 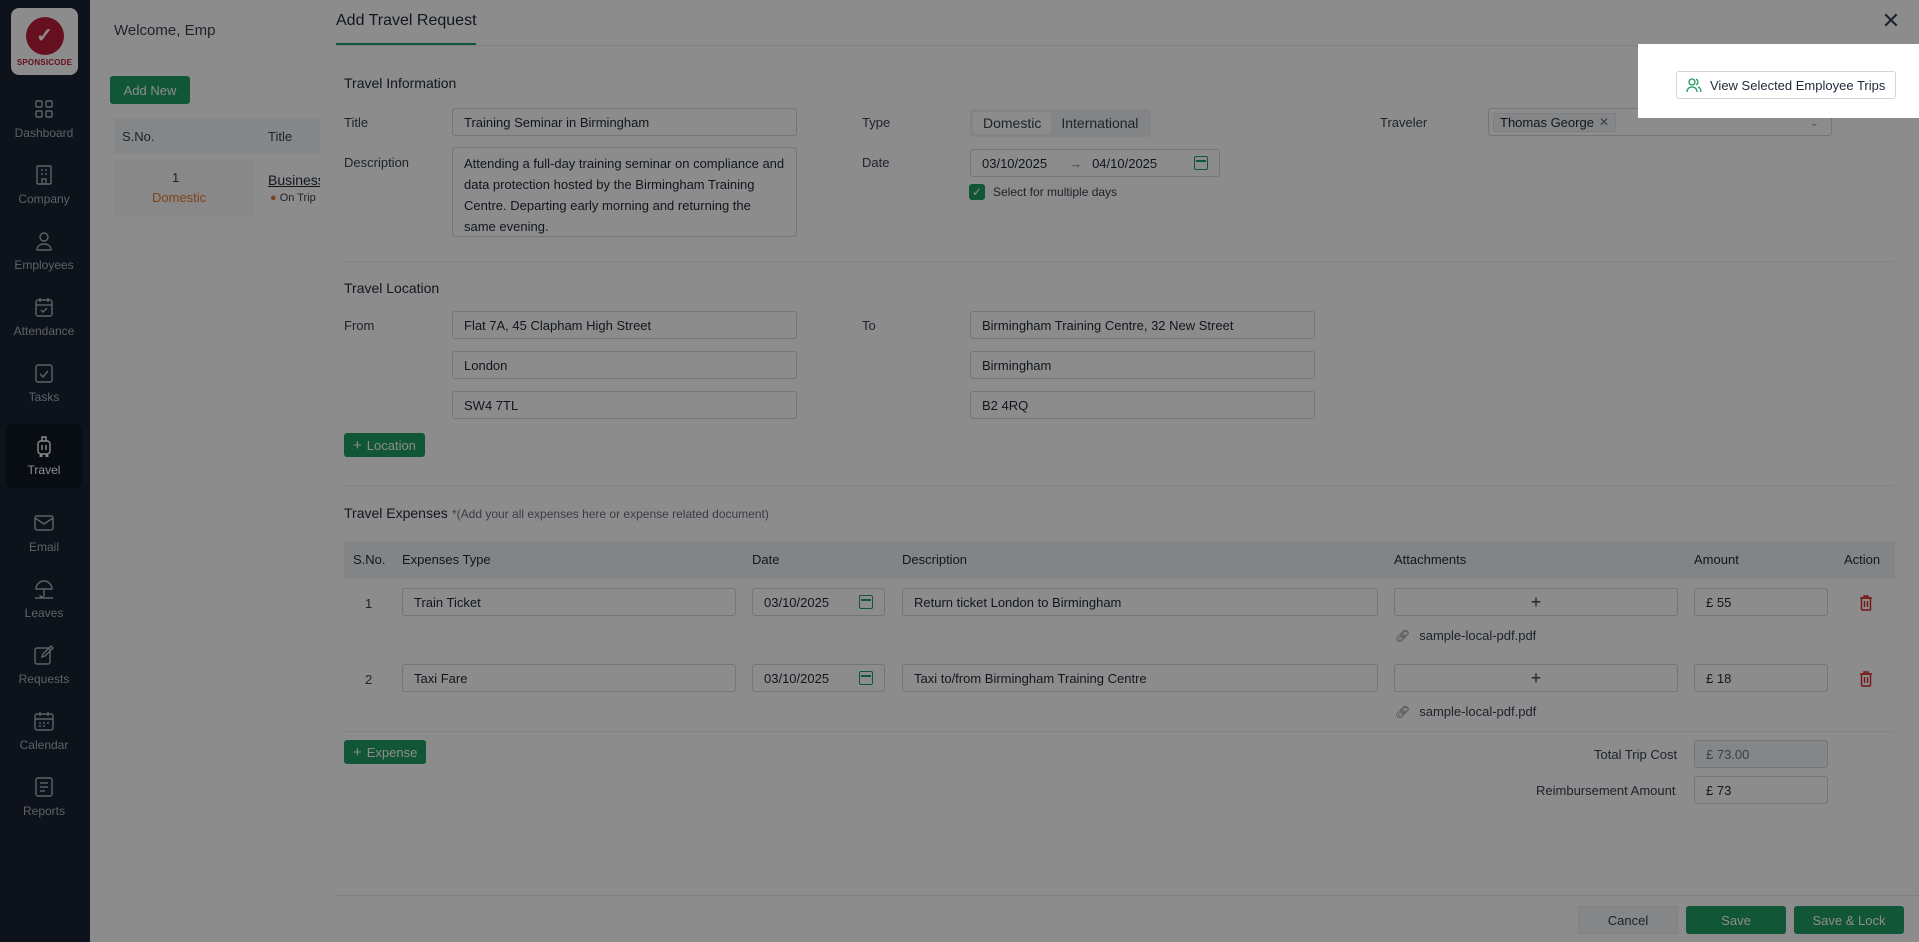 I want to click on from-label: From, so click(x=359, y=325).